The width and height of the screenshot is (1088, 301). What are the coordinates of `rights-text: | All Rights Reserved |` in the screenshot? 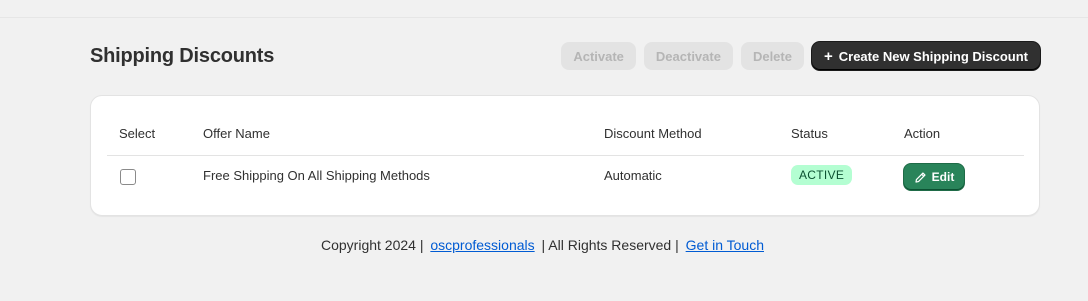 It's located at (610, 245).